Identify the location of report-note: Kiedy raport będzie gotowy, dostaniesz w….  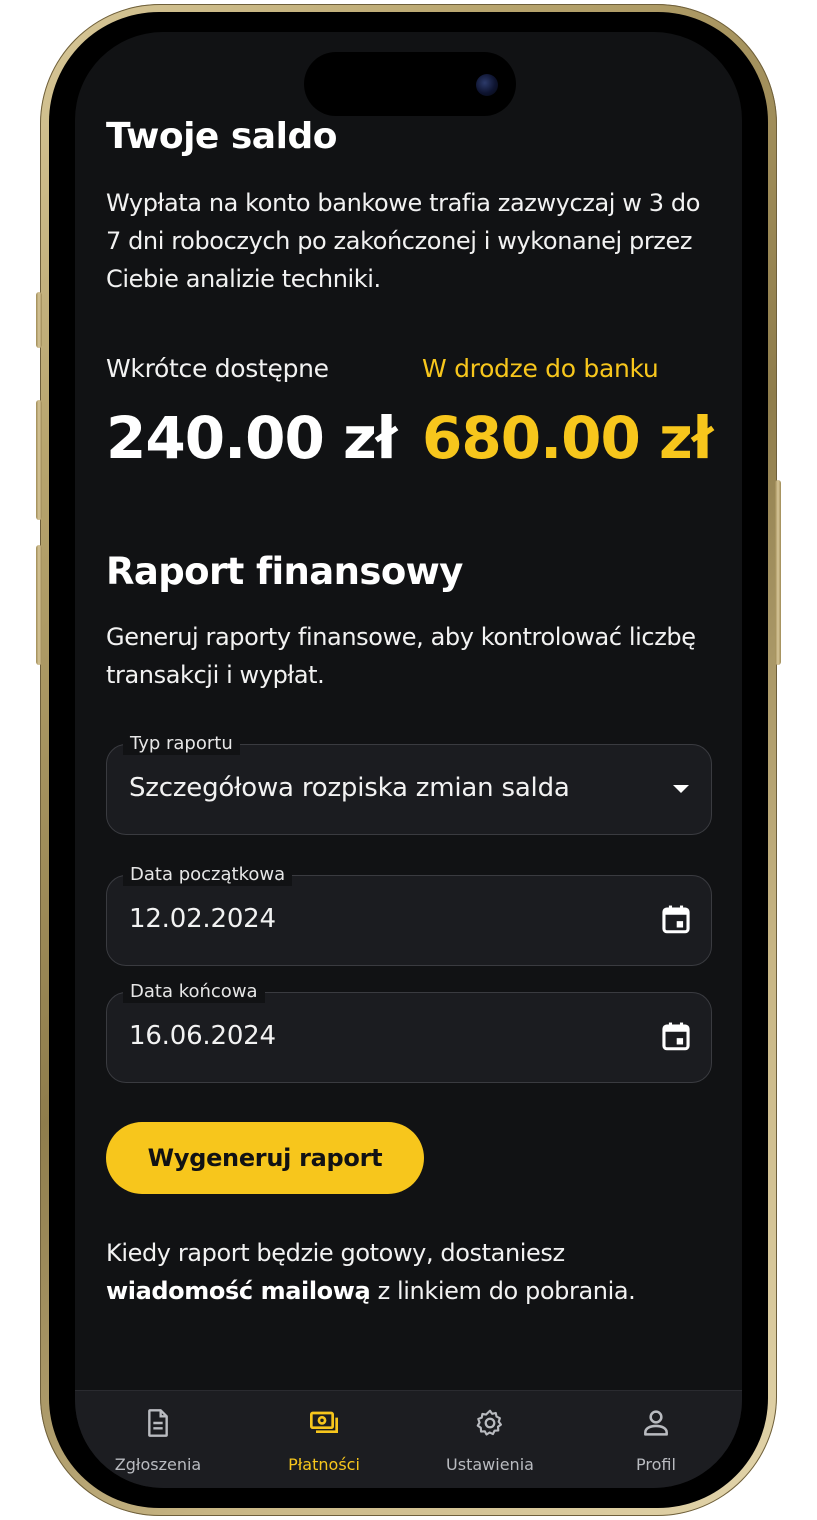
(406, 1272).